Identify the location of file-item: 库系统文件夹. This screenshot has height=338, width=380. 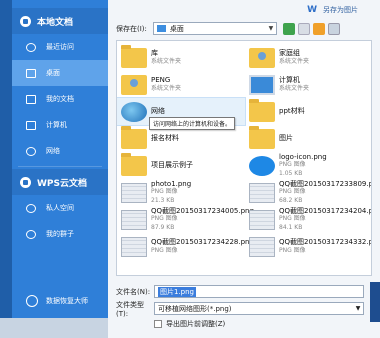
(181, 57).